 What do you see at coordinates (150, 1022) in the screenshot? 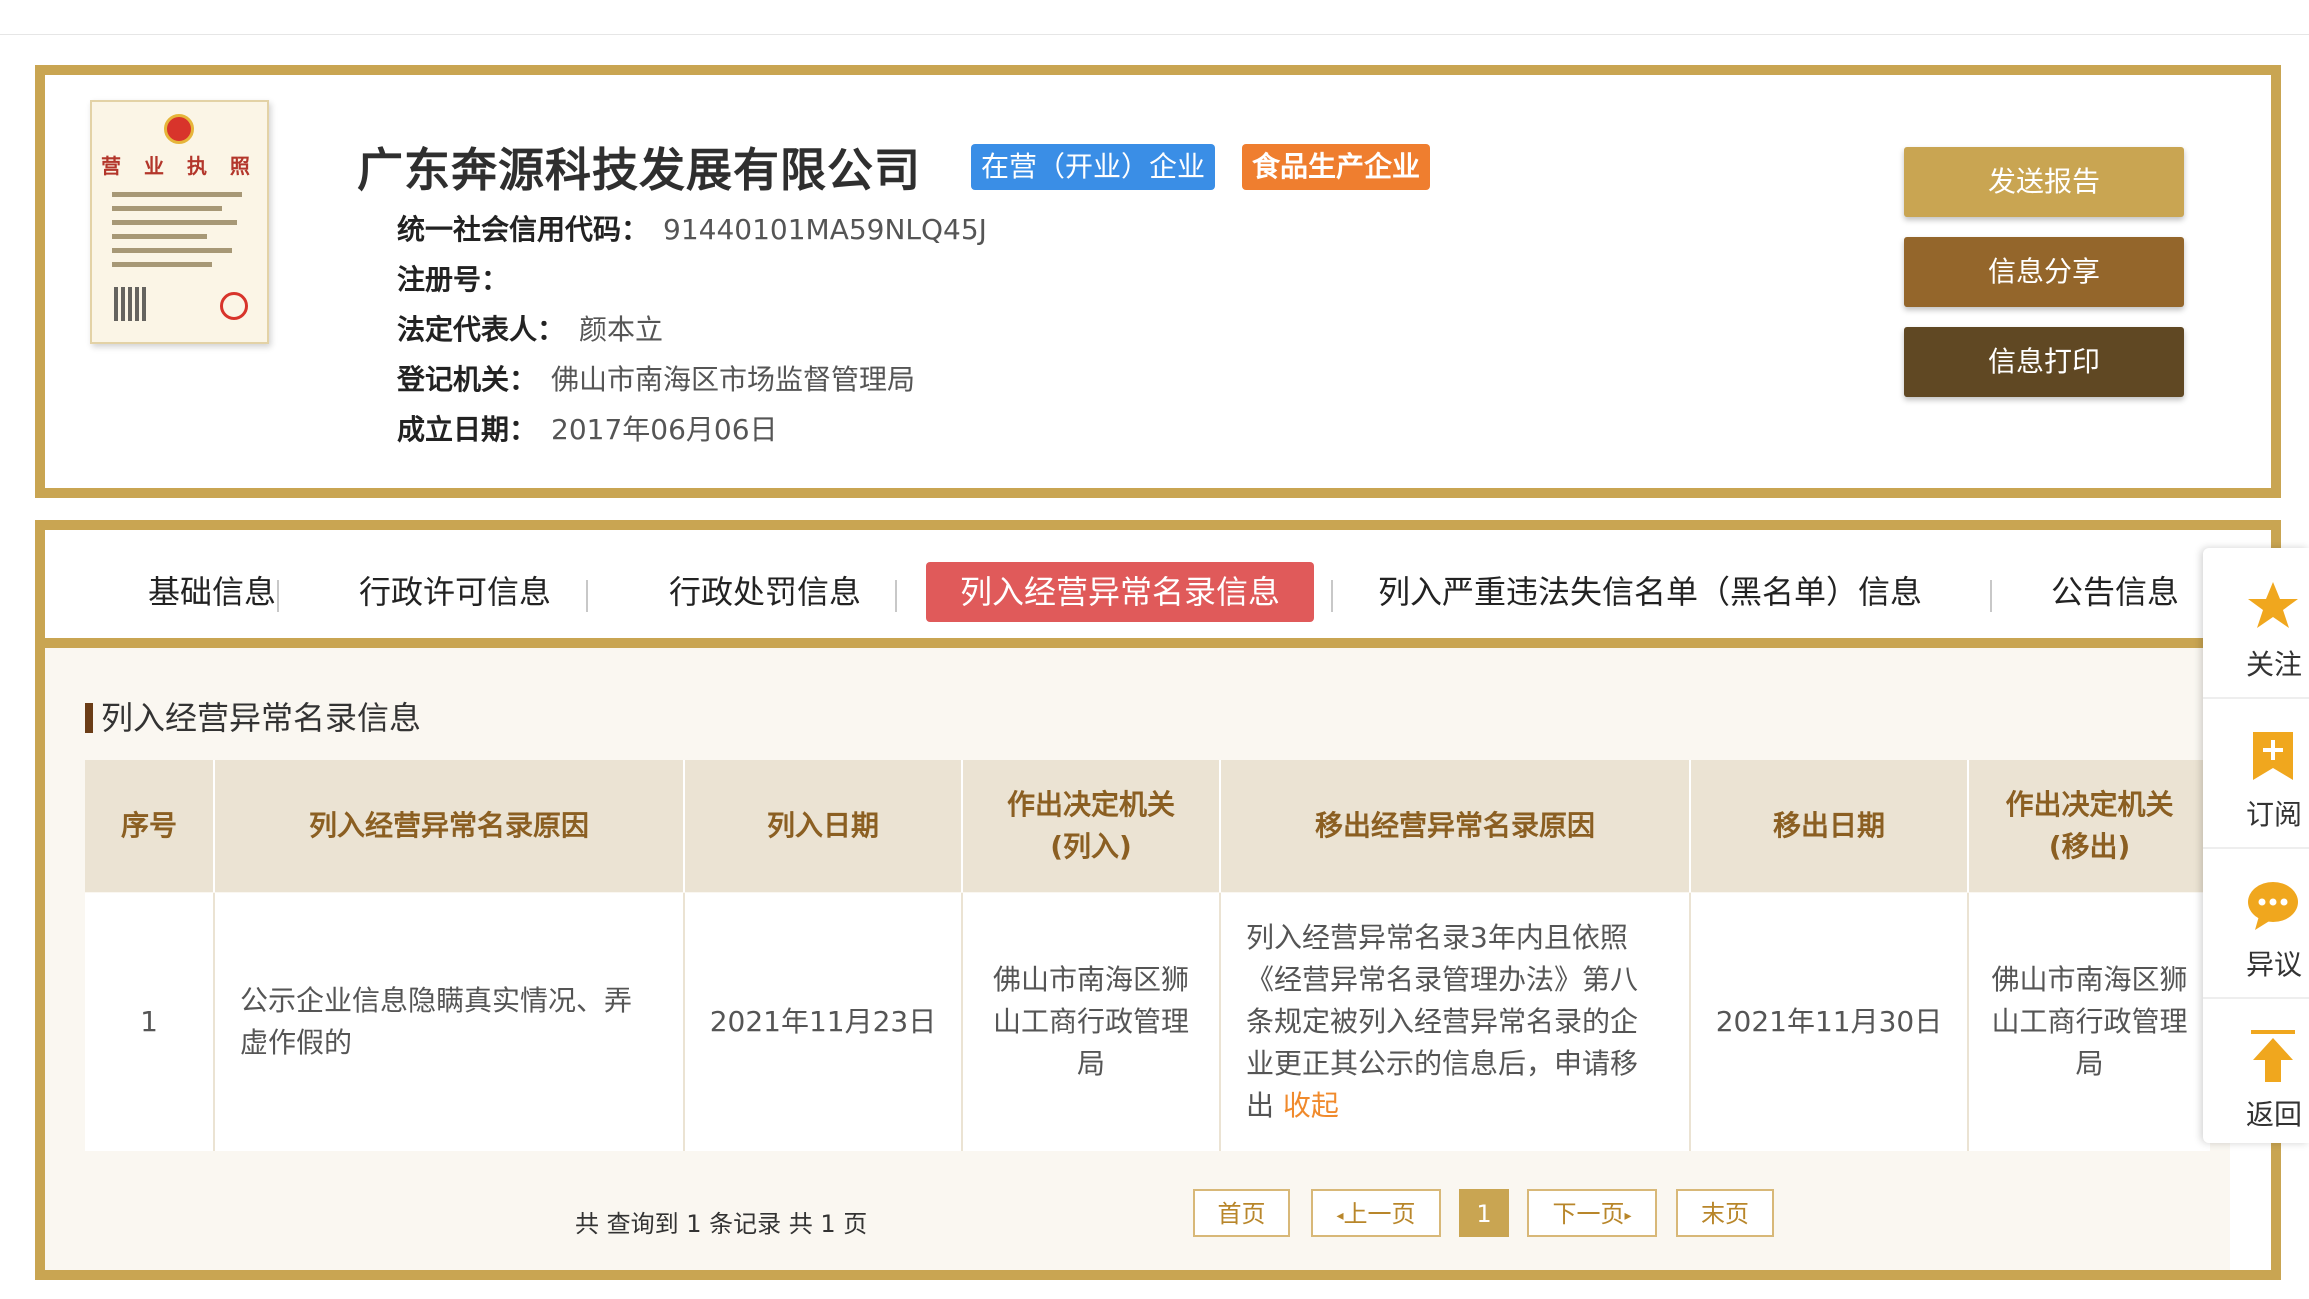
I see `table-cell-index: 1` at bounding box center [150, 1022].